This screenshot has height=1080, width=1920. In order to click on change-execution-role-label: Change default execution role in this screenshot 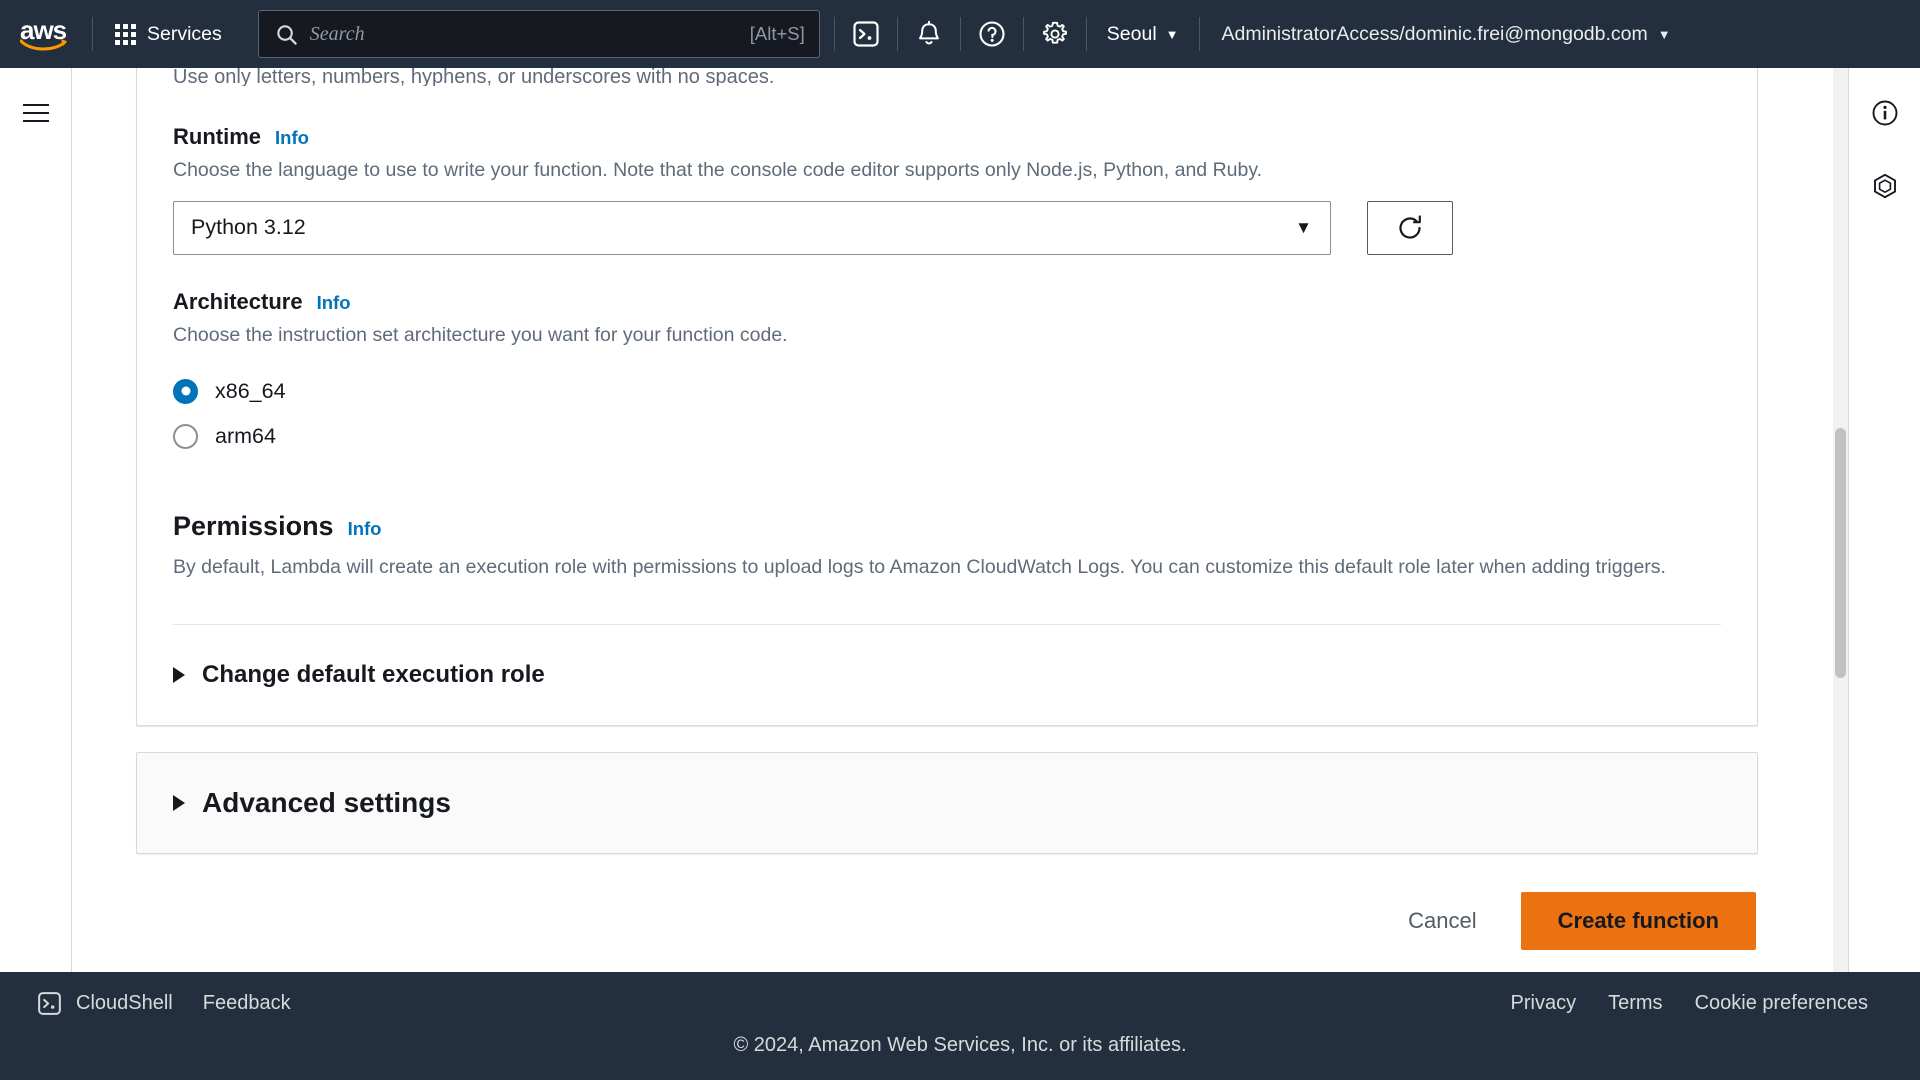, I will do `click(373, 674)`.